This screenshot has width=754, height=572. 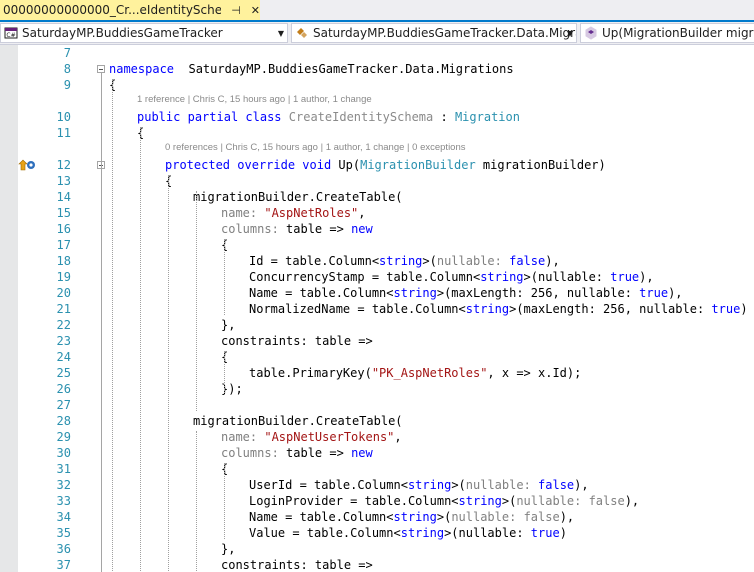 What do you see at coordinates (159, 117) in the screenshot?
I see `code-token: public` at bounding box center [159, 117].